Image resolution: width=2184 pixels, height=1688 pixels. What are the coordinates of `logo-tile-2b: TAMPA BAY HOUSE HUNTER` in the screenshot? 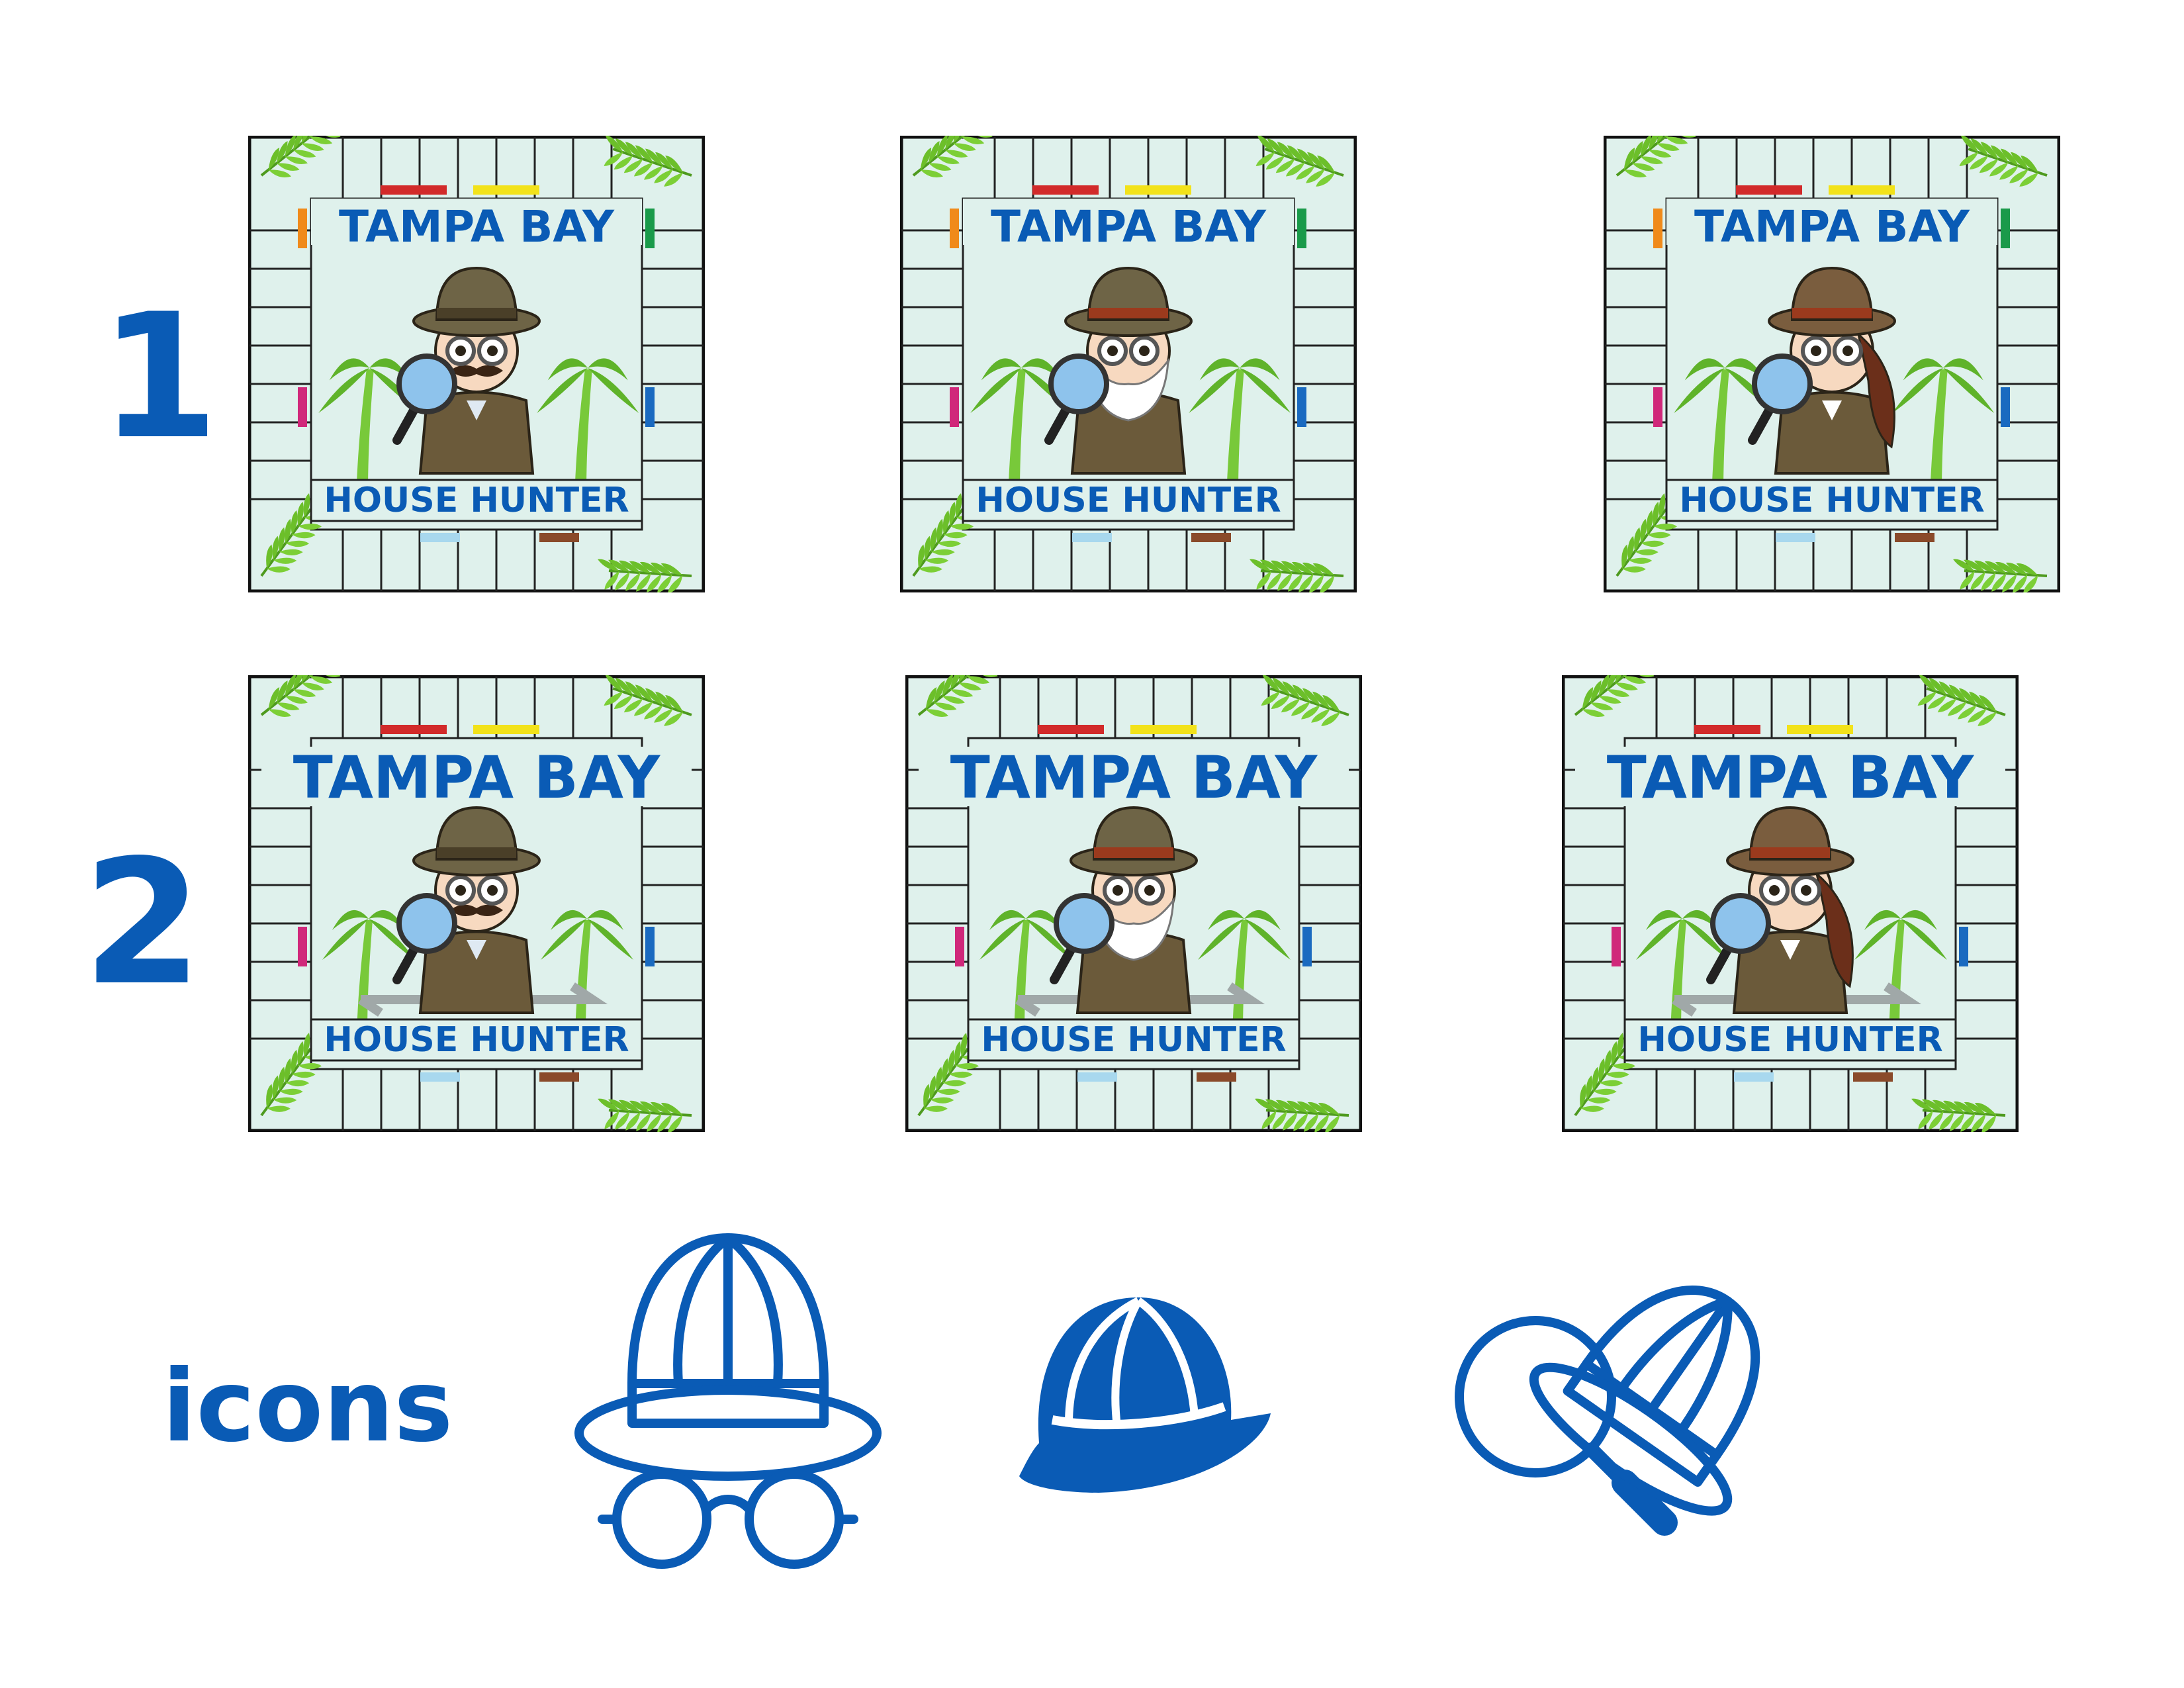 It's located at (1133, 903).